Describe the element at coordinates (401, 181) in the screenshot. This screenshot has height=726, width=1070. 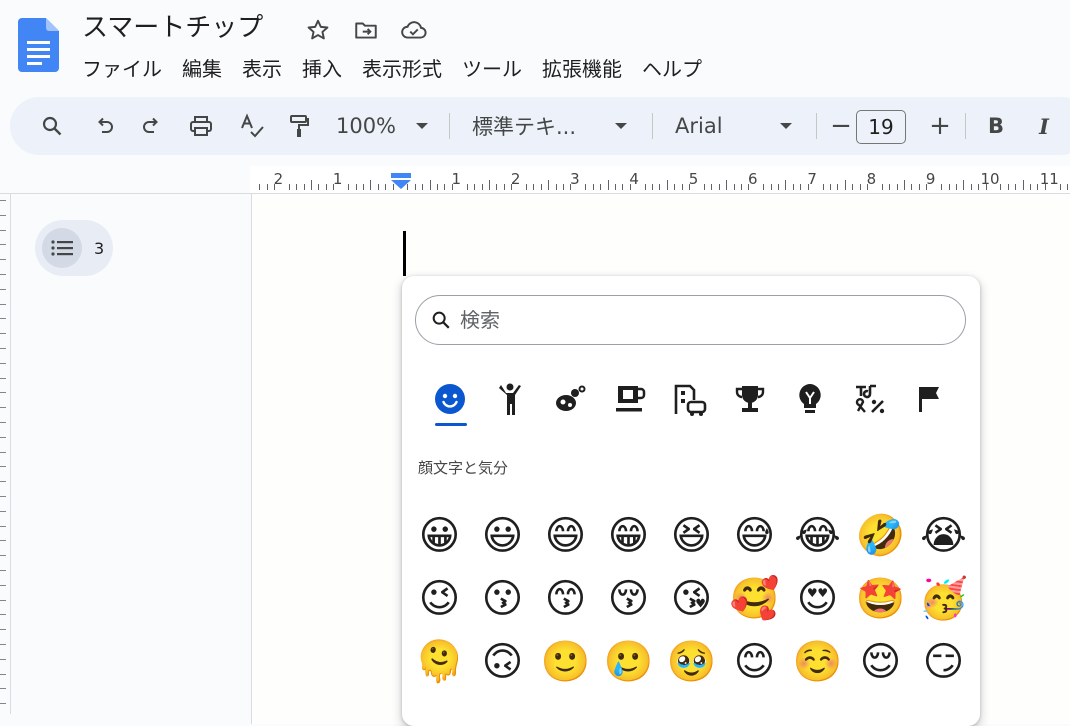
I see `indent-marker-icon` at that location.